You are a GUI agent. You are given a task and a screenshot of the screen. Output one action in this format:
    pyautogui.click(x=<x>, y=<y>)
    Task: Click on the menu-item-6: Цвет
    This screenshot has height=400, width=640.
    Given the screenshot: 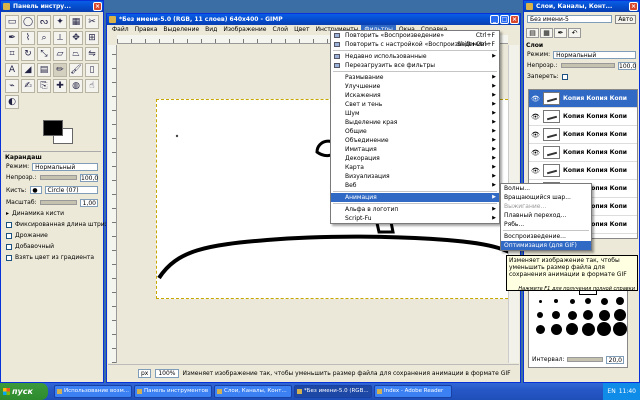 What is the action you would take?
    pyautogui.click(x=301, y=29)
    